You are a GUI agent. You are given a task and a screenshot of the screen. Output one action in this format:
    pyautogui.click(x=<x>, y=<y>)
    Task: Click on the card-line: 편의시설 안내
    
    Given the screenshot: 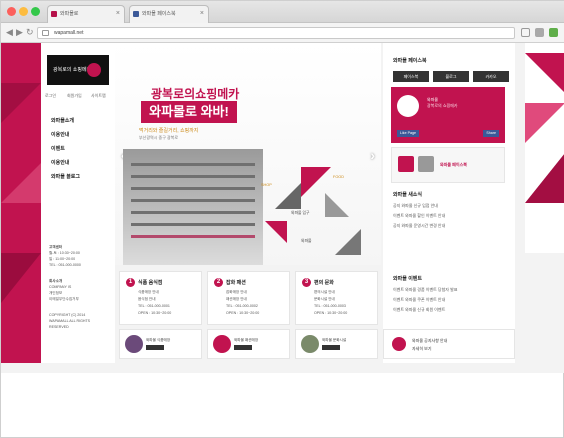 What is the action you would take?
    pyautogui.click(x=324, y=292)
    